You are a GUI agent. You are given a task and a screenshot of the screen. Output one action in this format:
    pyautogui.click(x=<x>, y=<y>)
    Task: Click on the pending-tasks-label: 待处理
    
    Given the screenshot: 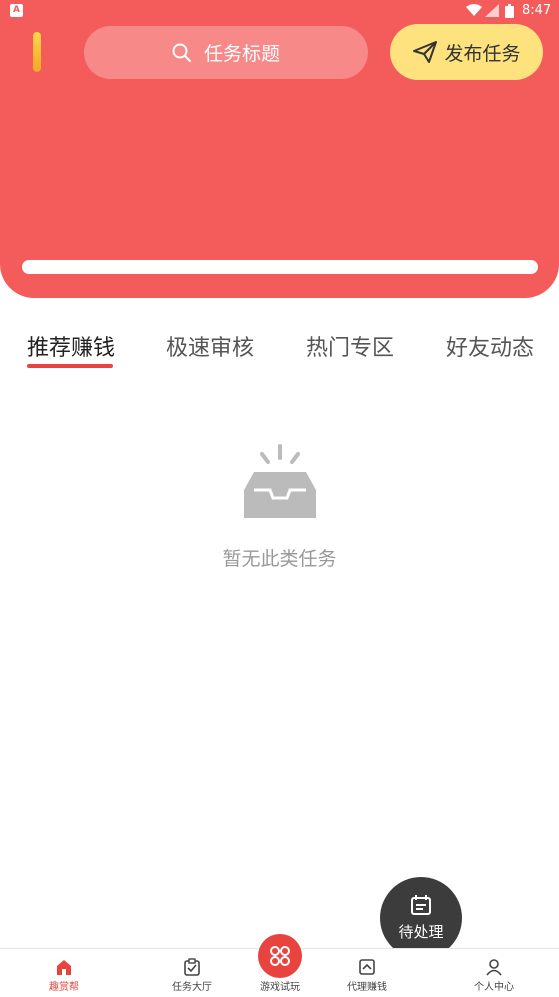 What is the action you would take?
    pyautogui.click(x=421, y=932)
    